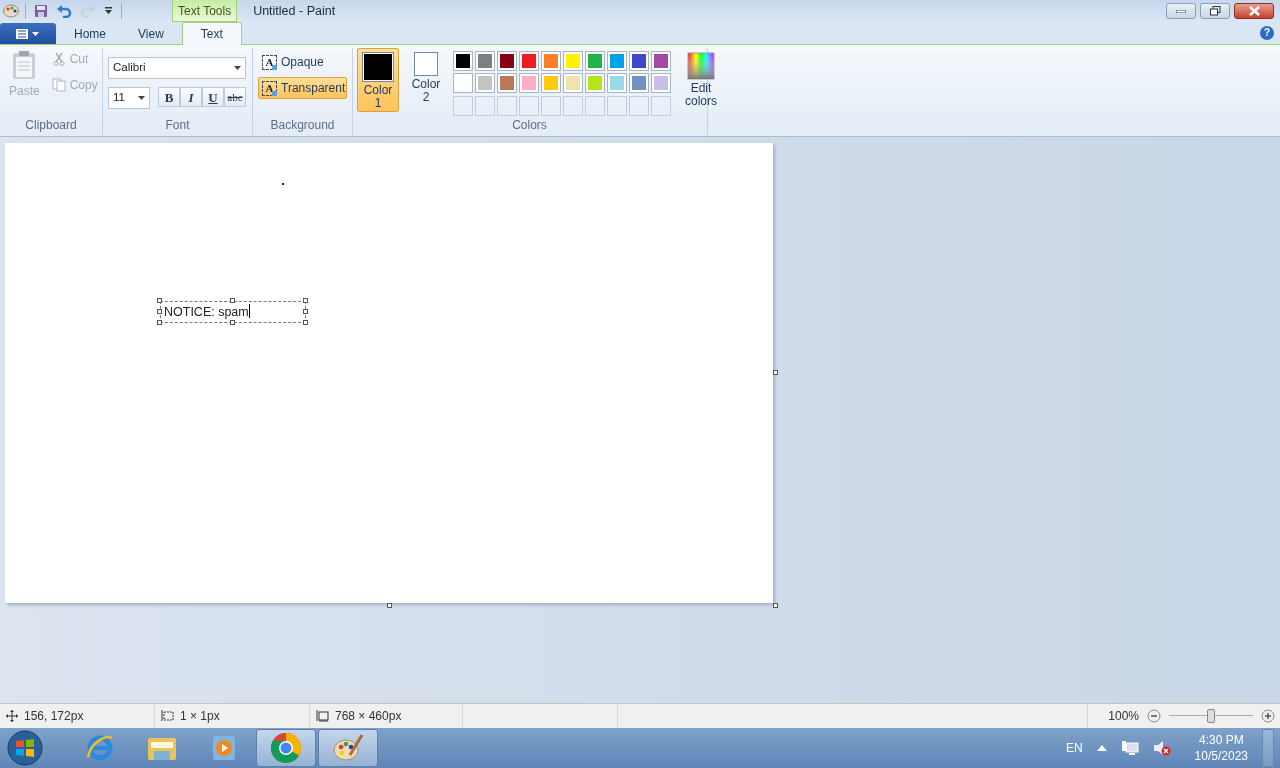  Describe the element at coordinates (1267, 33) in the screenshot. I see `help-button: ?` at that location.